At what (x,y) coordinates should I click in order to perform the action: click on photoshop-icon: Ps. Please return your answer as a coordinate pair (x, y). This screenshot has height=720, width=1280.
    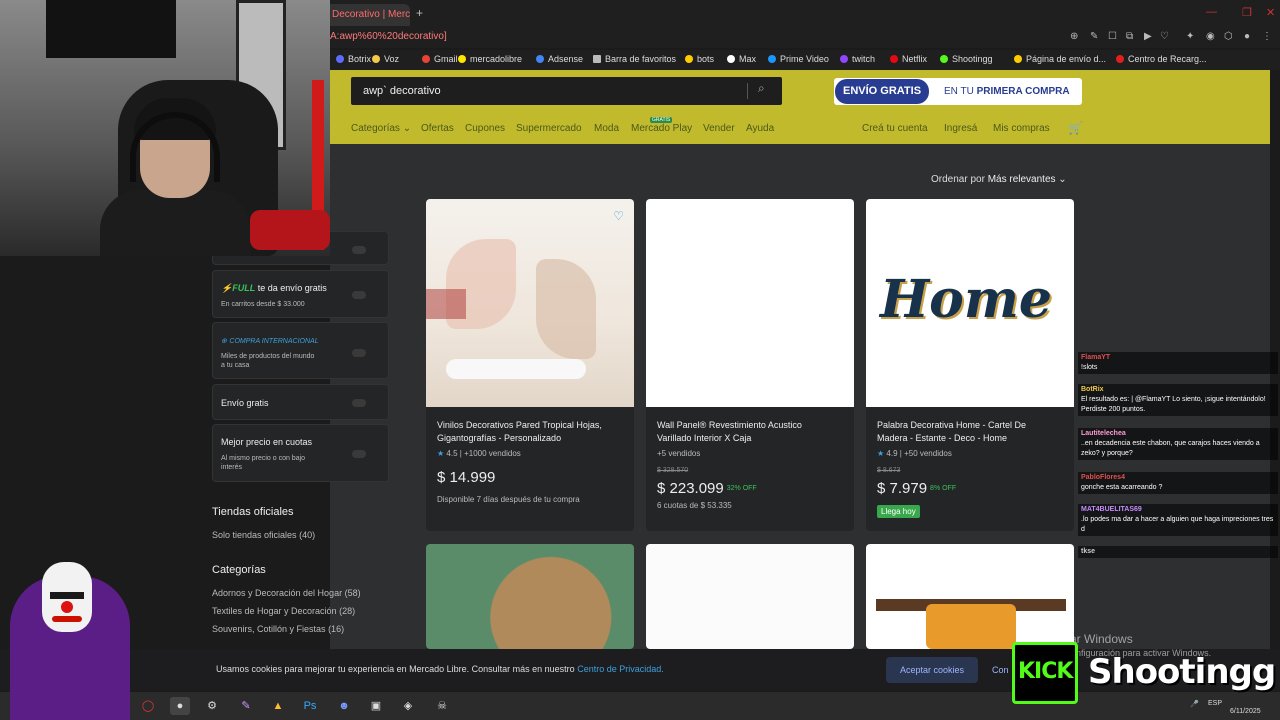
    Looking at the image, I should click on (310, 706).